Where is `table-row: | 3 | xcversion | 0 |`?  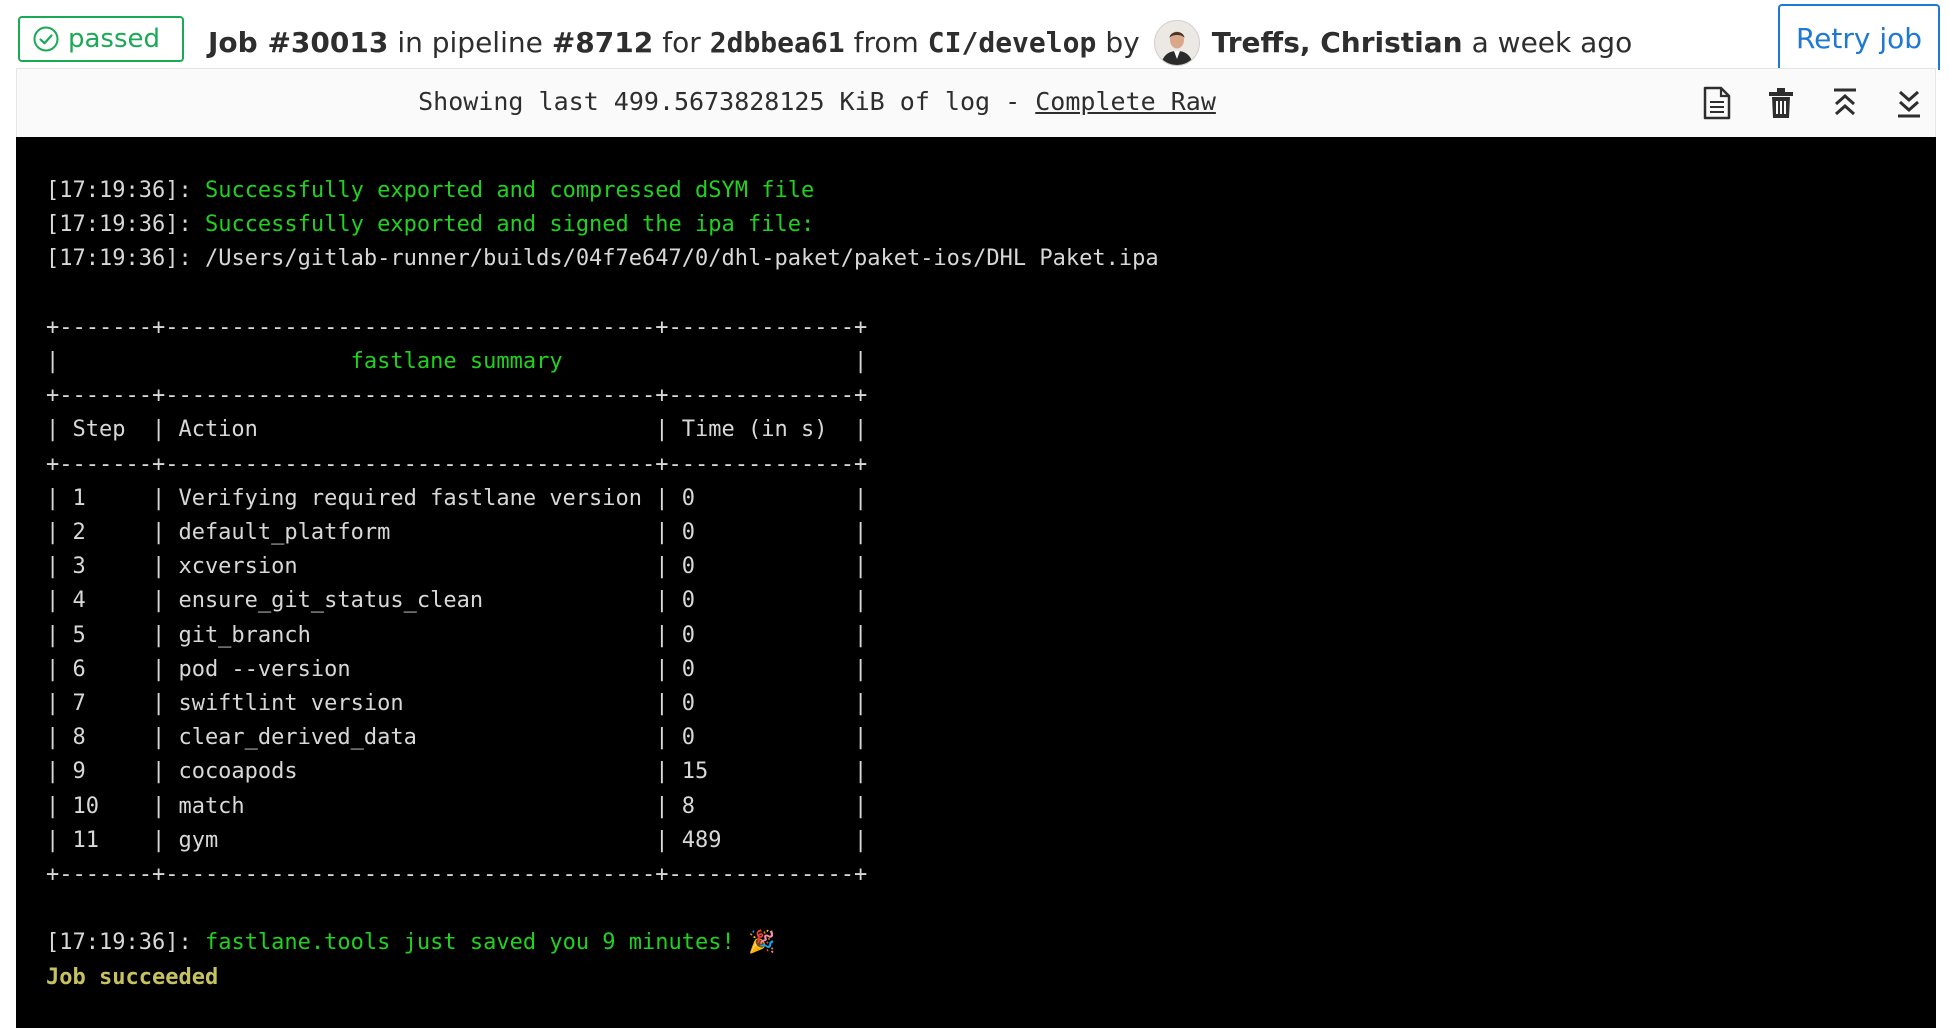 table-row: | 3 | xcversion | 0 | is located at coordinates (991, 567).